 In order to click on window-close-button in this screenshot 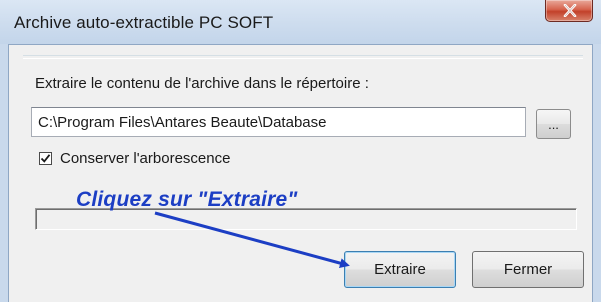, I will do `click(569, 11)`.